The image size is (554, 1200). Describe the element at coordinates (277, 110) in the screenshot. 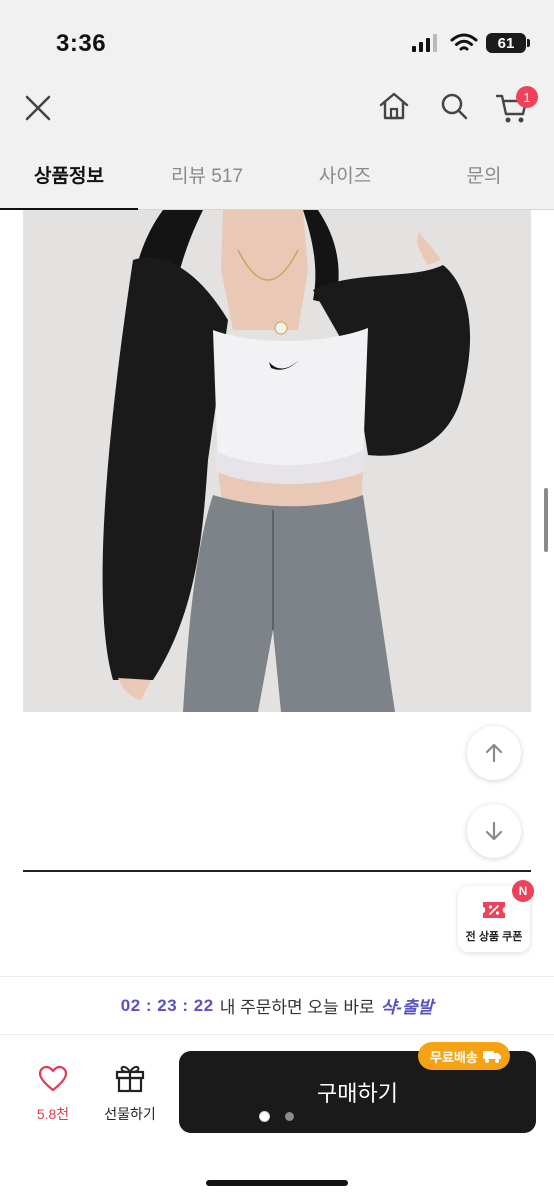

I see `top-nav: 1` at that location.